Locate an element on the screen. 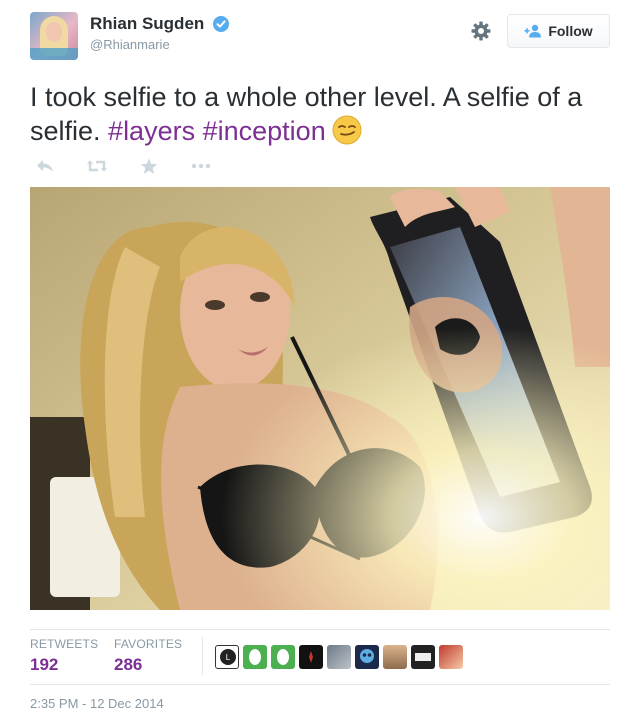 The height and width of the screenshot is (719, 630). reply-icon is located at coordinates (45, 166).